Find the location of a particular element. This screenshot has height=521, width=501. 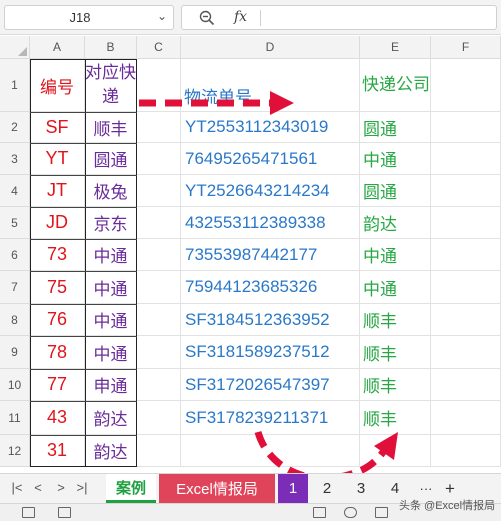

cell-id: SF is located at coordinates (57, 127).